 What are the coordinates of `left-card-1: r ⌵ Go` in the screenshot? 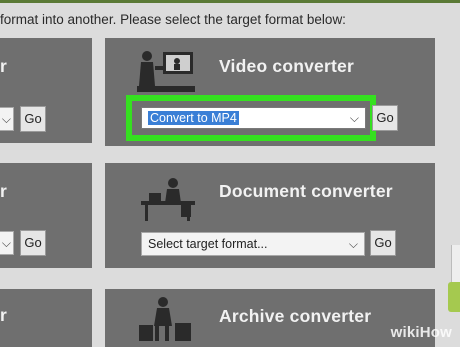 It's located at (46, 90).